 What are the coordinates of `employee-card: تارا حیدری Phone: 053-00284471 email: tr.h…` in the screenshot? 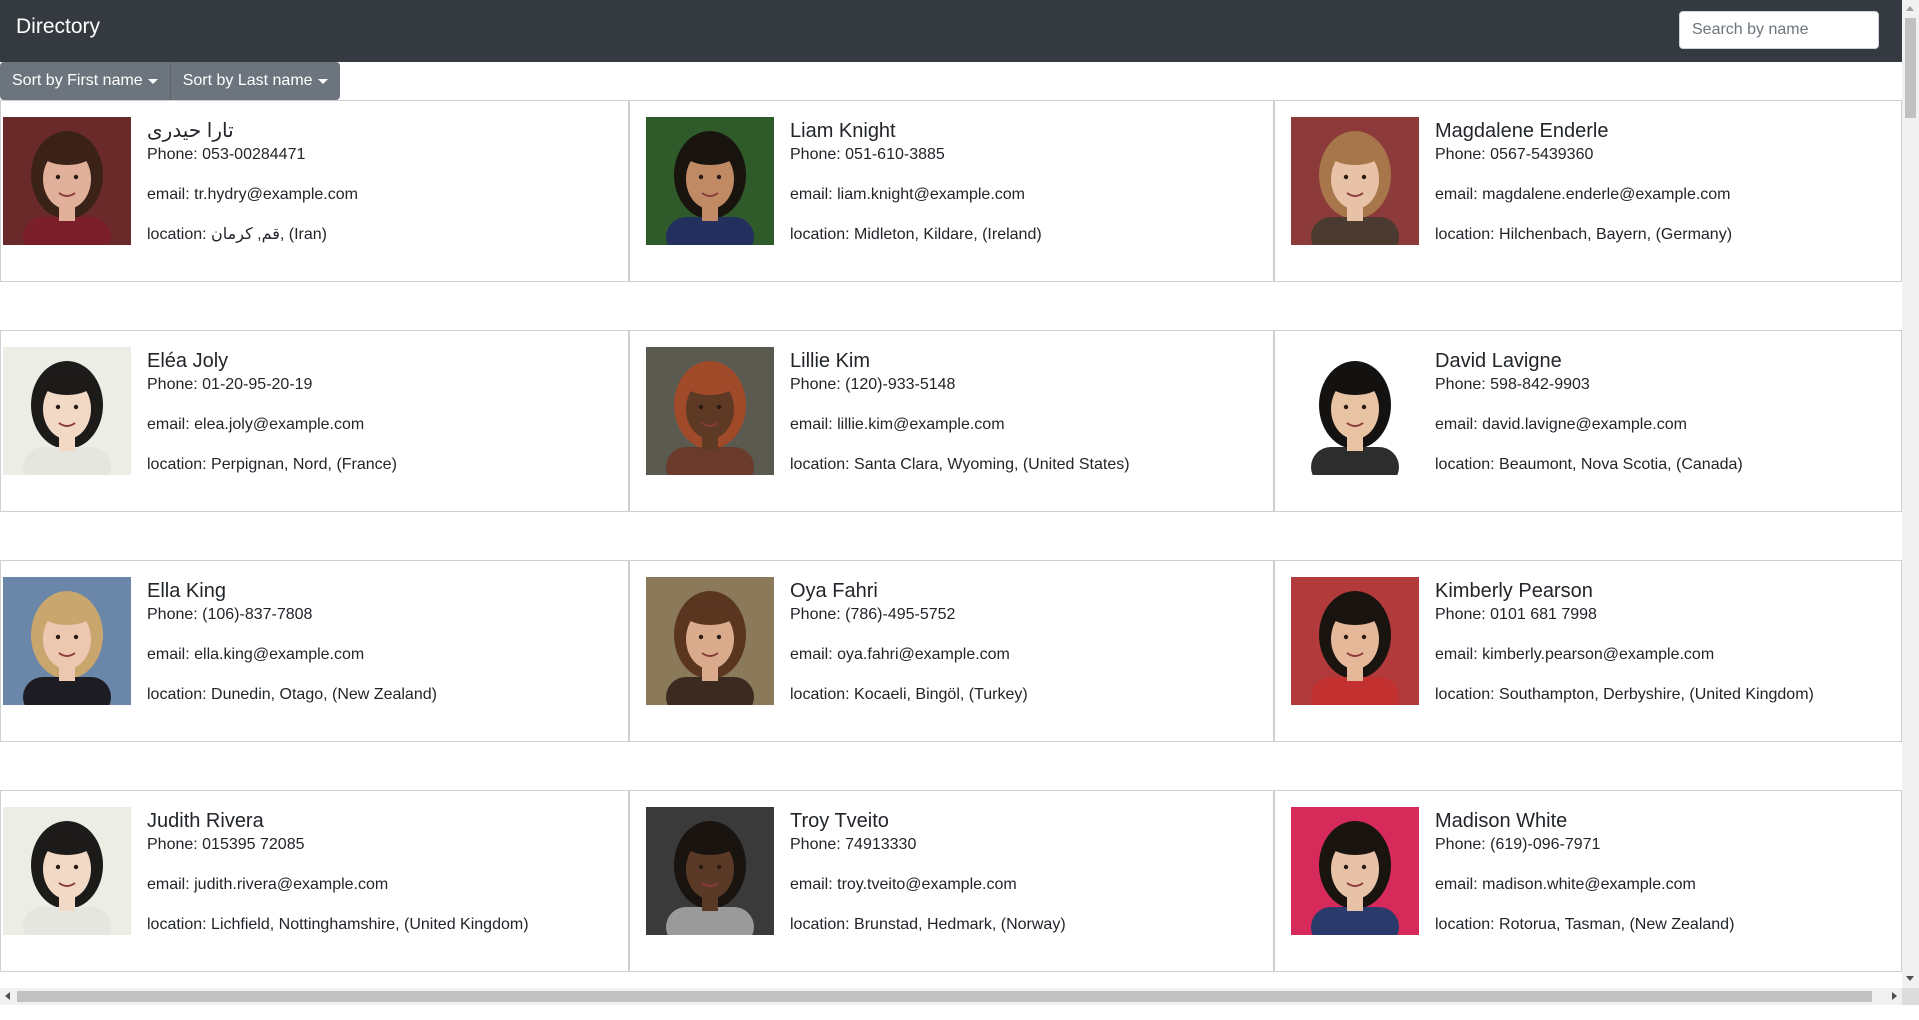 It's located at (314, 191).